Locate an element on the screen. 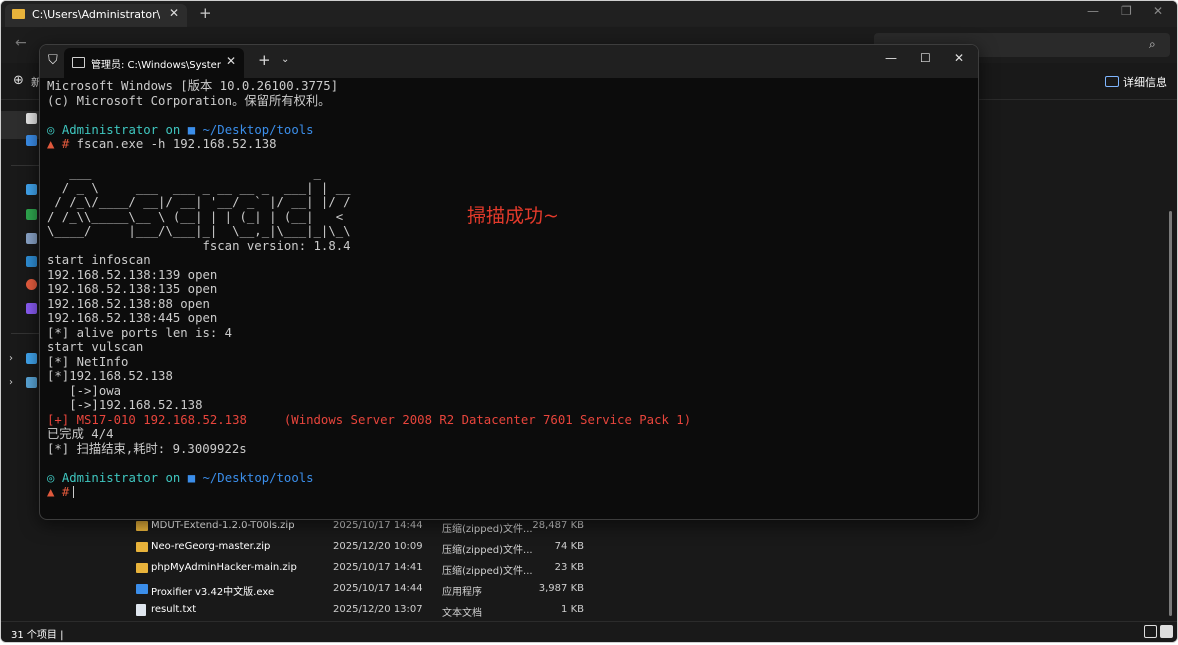  terminal-line: Microsoft Windows [版本 10.0.26100.3775] is located at coordinates (193, 86).